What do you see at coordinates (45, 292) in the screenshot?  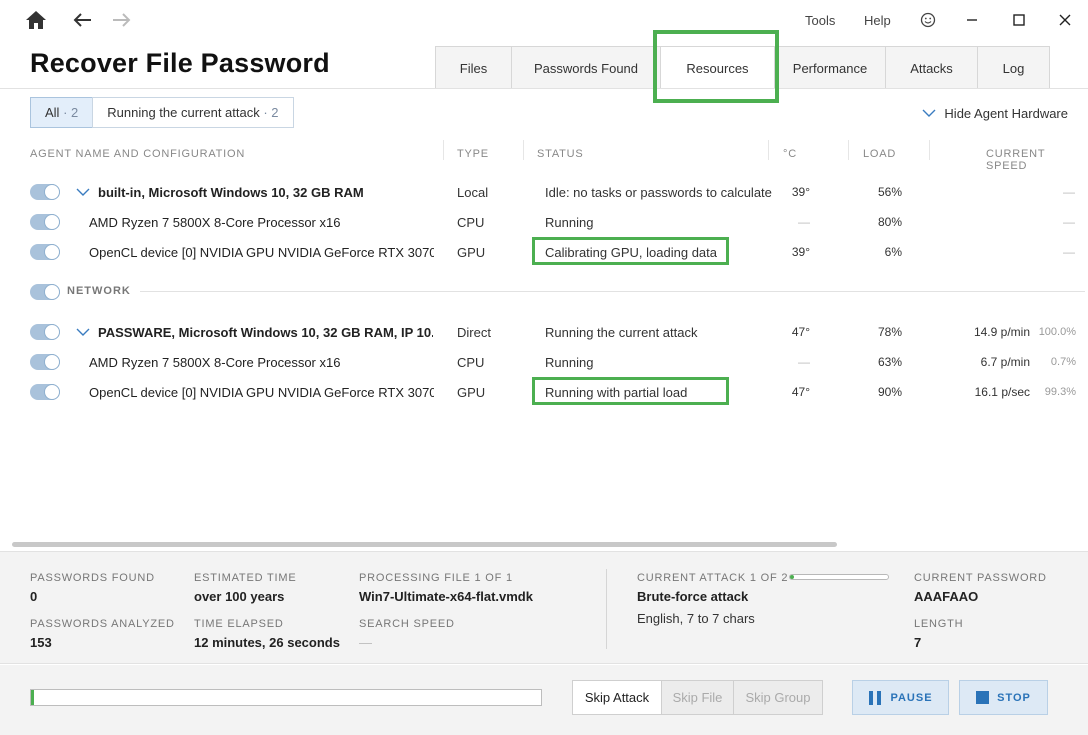 I see `network-enable-toggle` at bounding box center [45, 292].